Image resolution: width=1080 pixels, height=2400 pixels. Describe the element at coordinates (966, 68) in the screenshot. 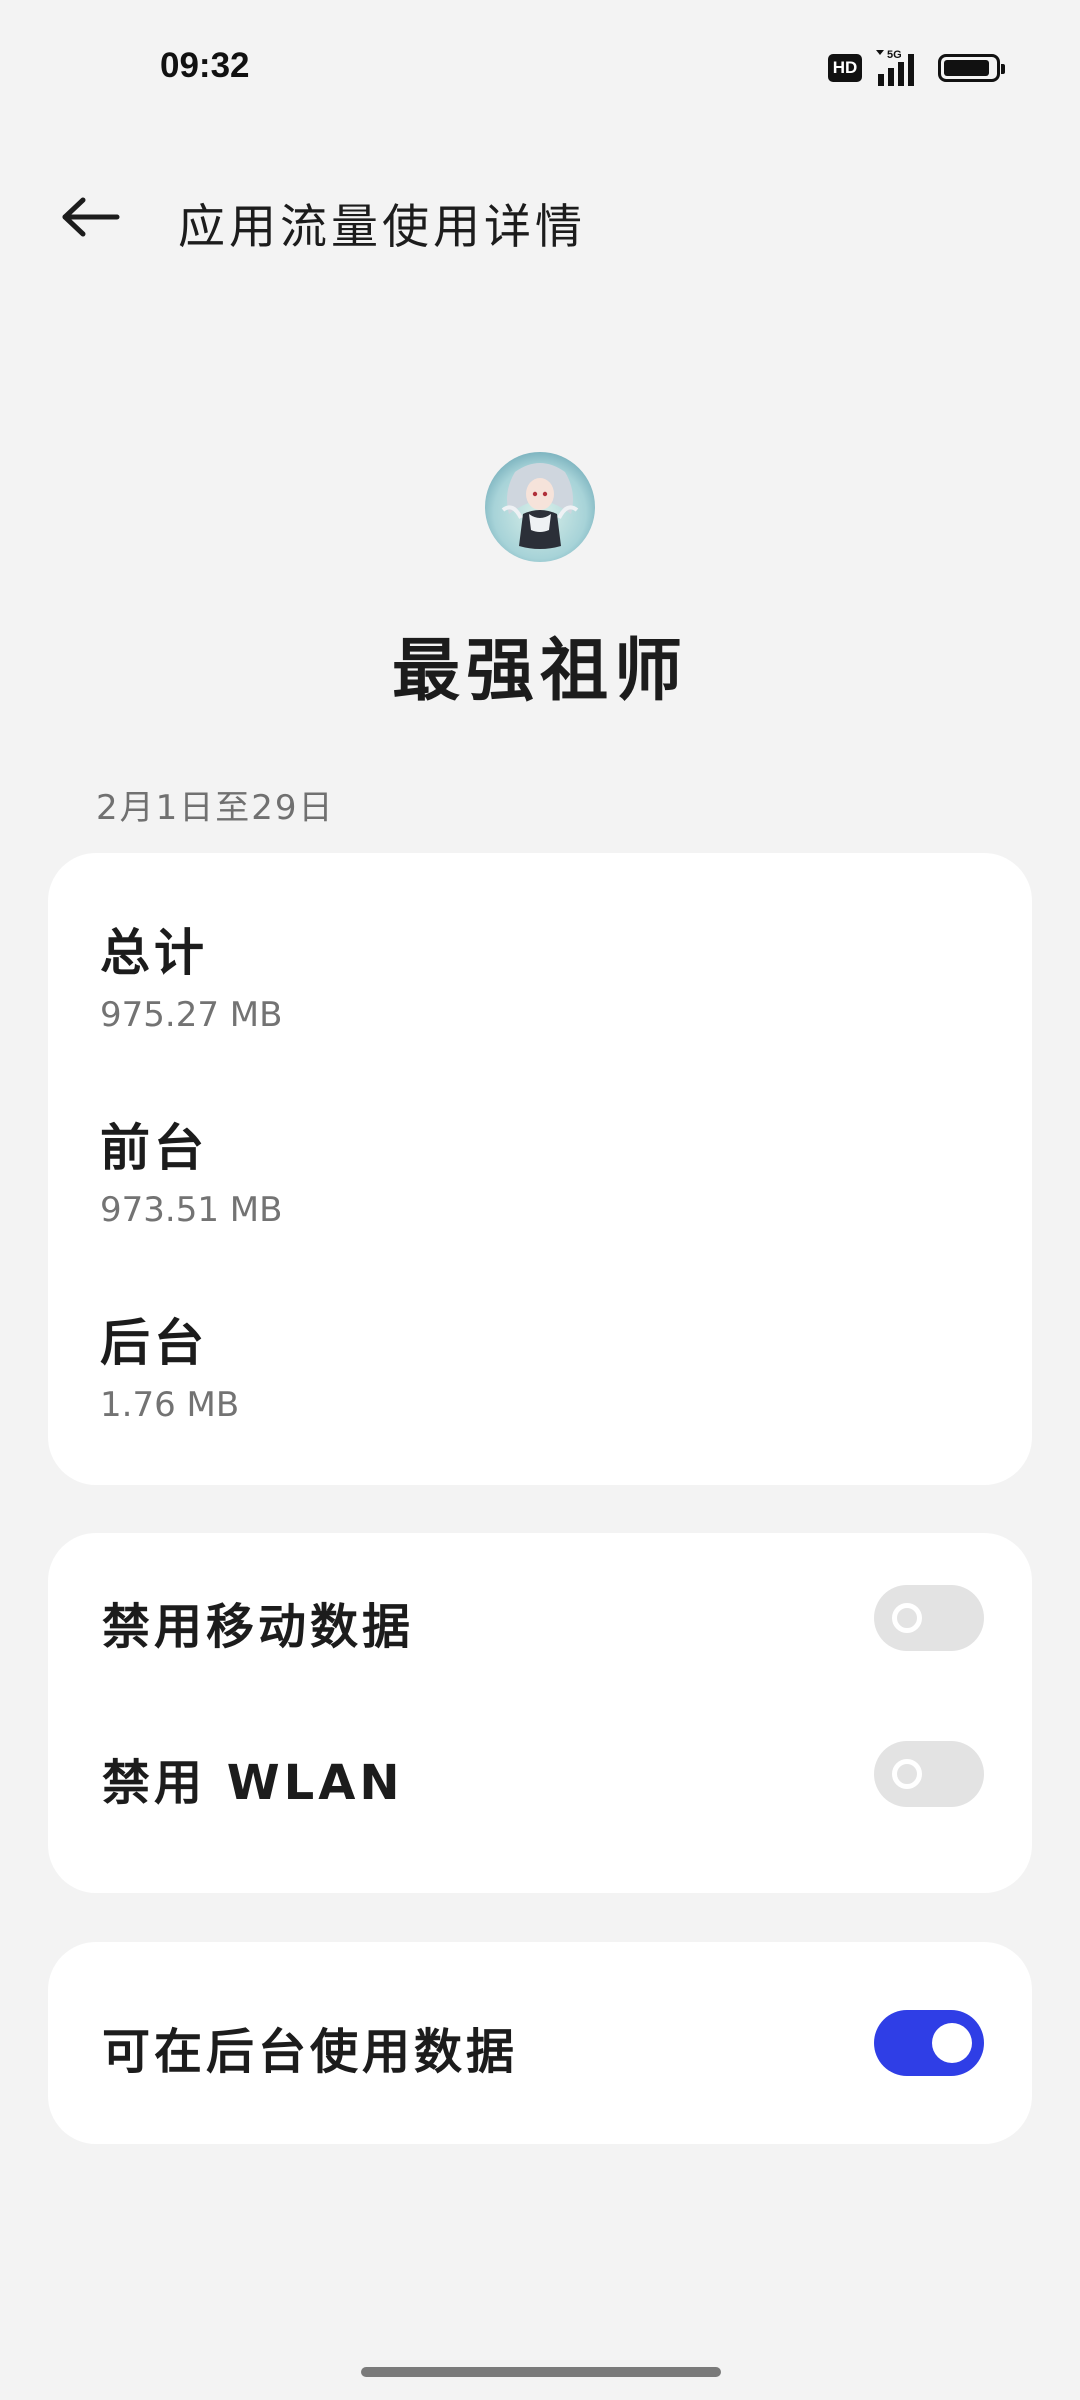

I see `battery-fill` at that location.